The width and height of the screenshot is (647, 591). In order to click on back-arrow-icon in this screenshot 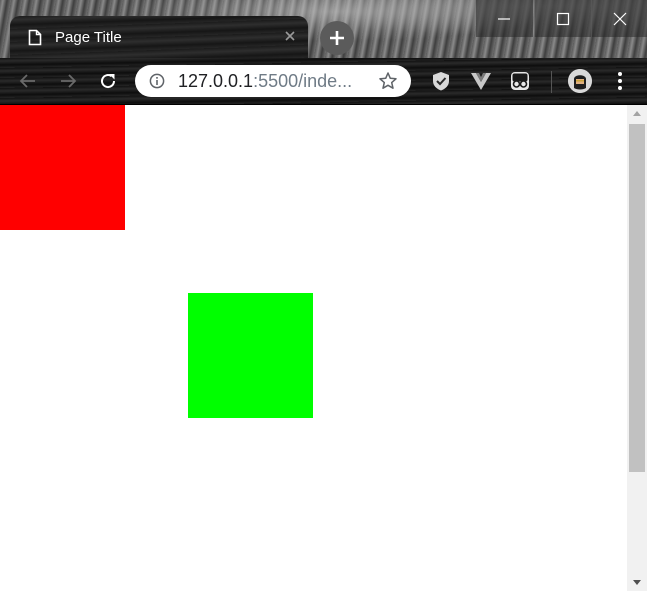, I will do `click(28, 81)`.